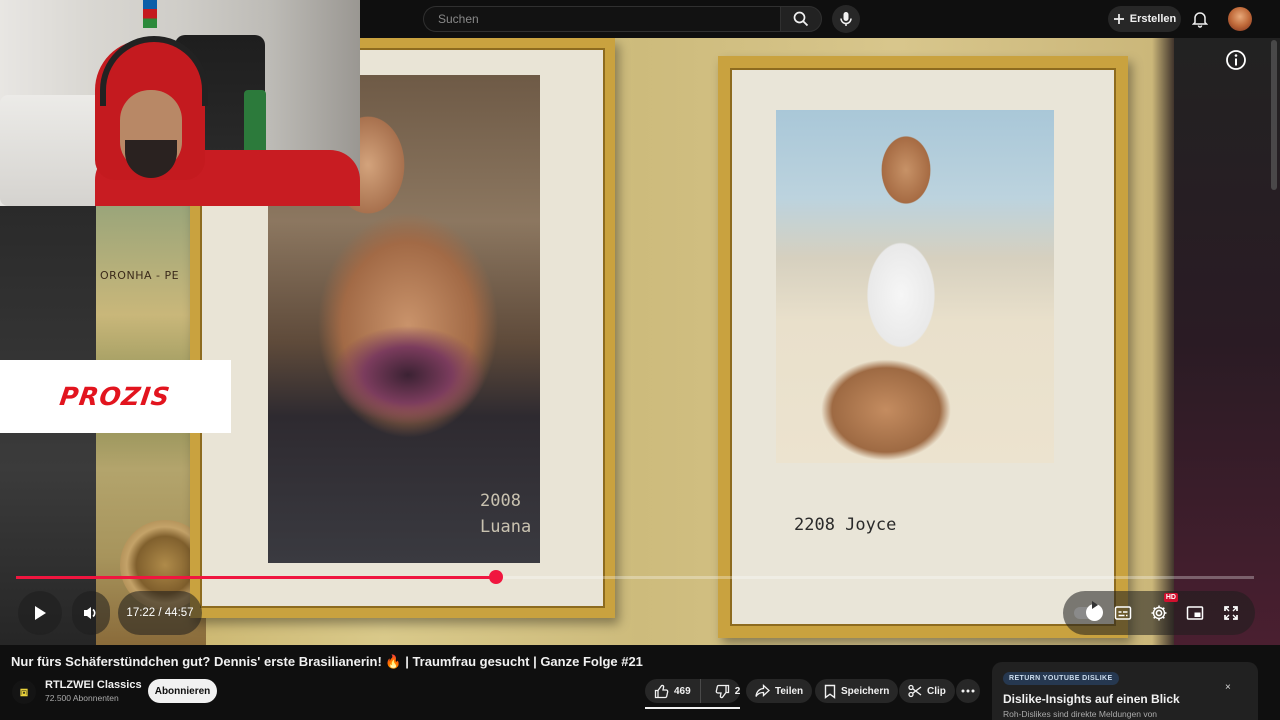  What do you see at coordinates (1170, 597) in the screenshot?
I see `hd-badge: HD` at bounding box center [1170, 597].